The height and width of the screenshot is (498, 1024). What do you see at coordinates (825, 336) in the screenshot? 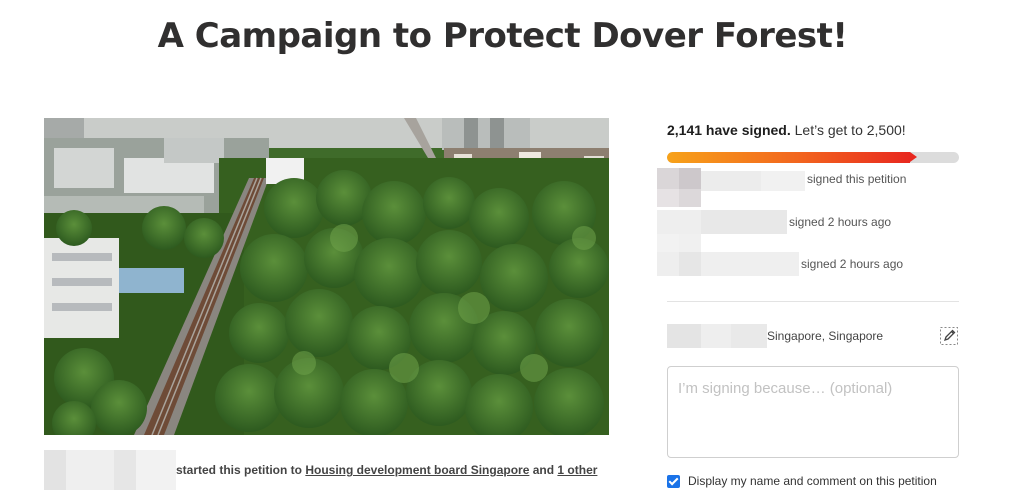
I see `signer-location: Singapore, Singapore` at bounding box center [825, 336].